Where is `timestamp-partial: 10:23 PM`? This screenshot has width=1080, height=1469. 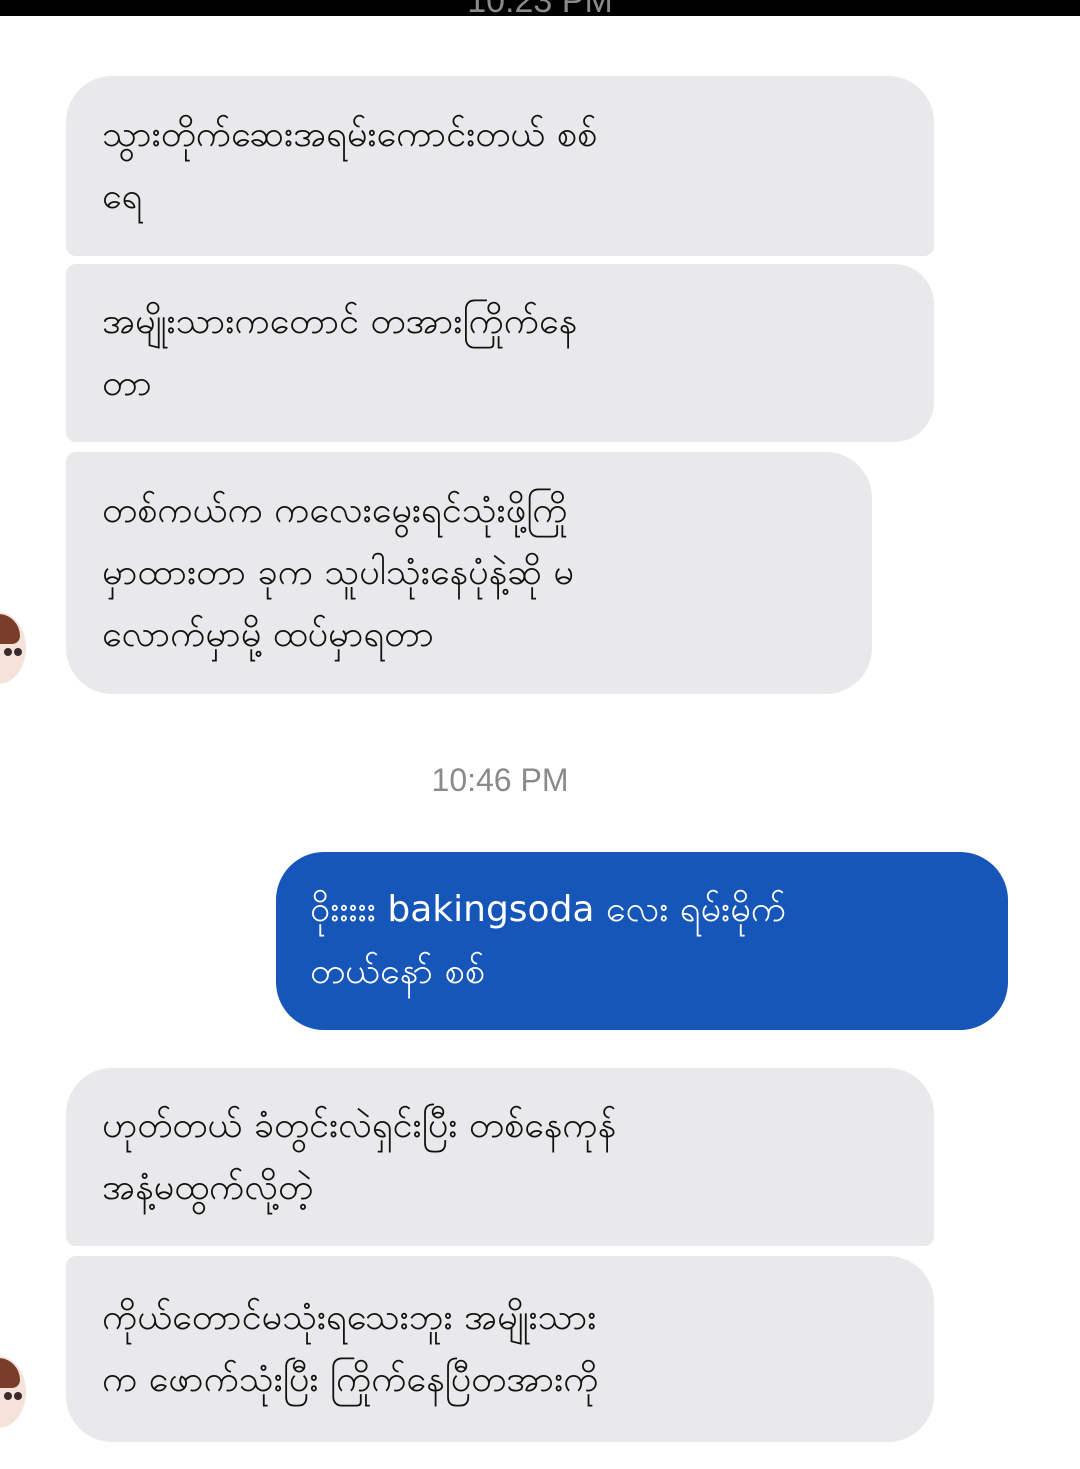 timestamp-partial: 10:23 PM is located at coordinates (540, 9).